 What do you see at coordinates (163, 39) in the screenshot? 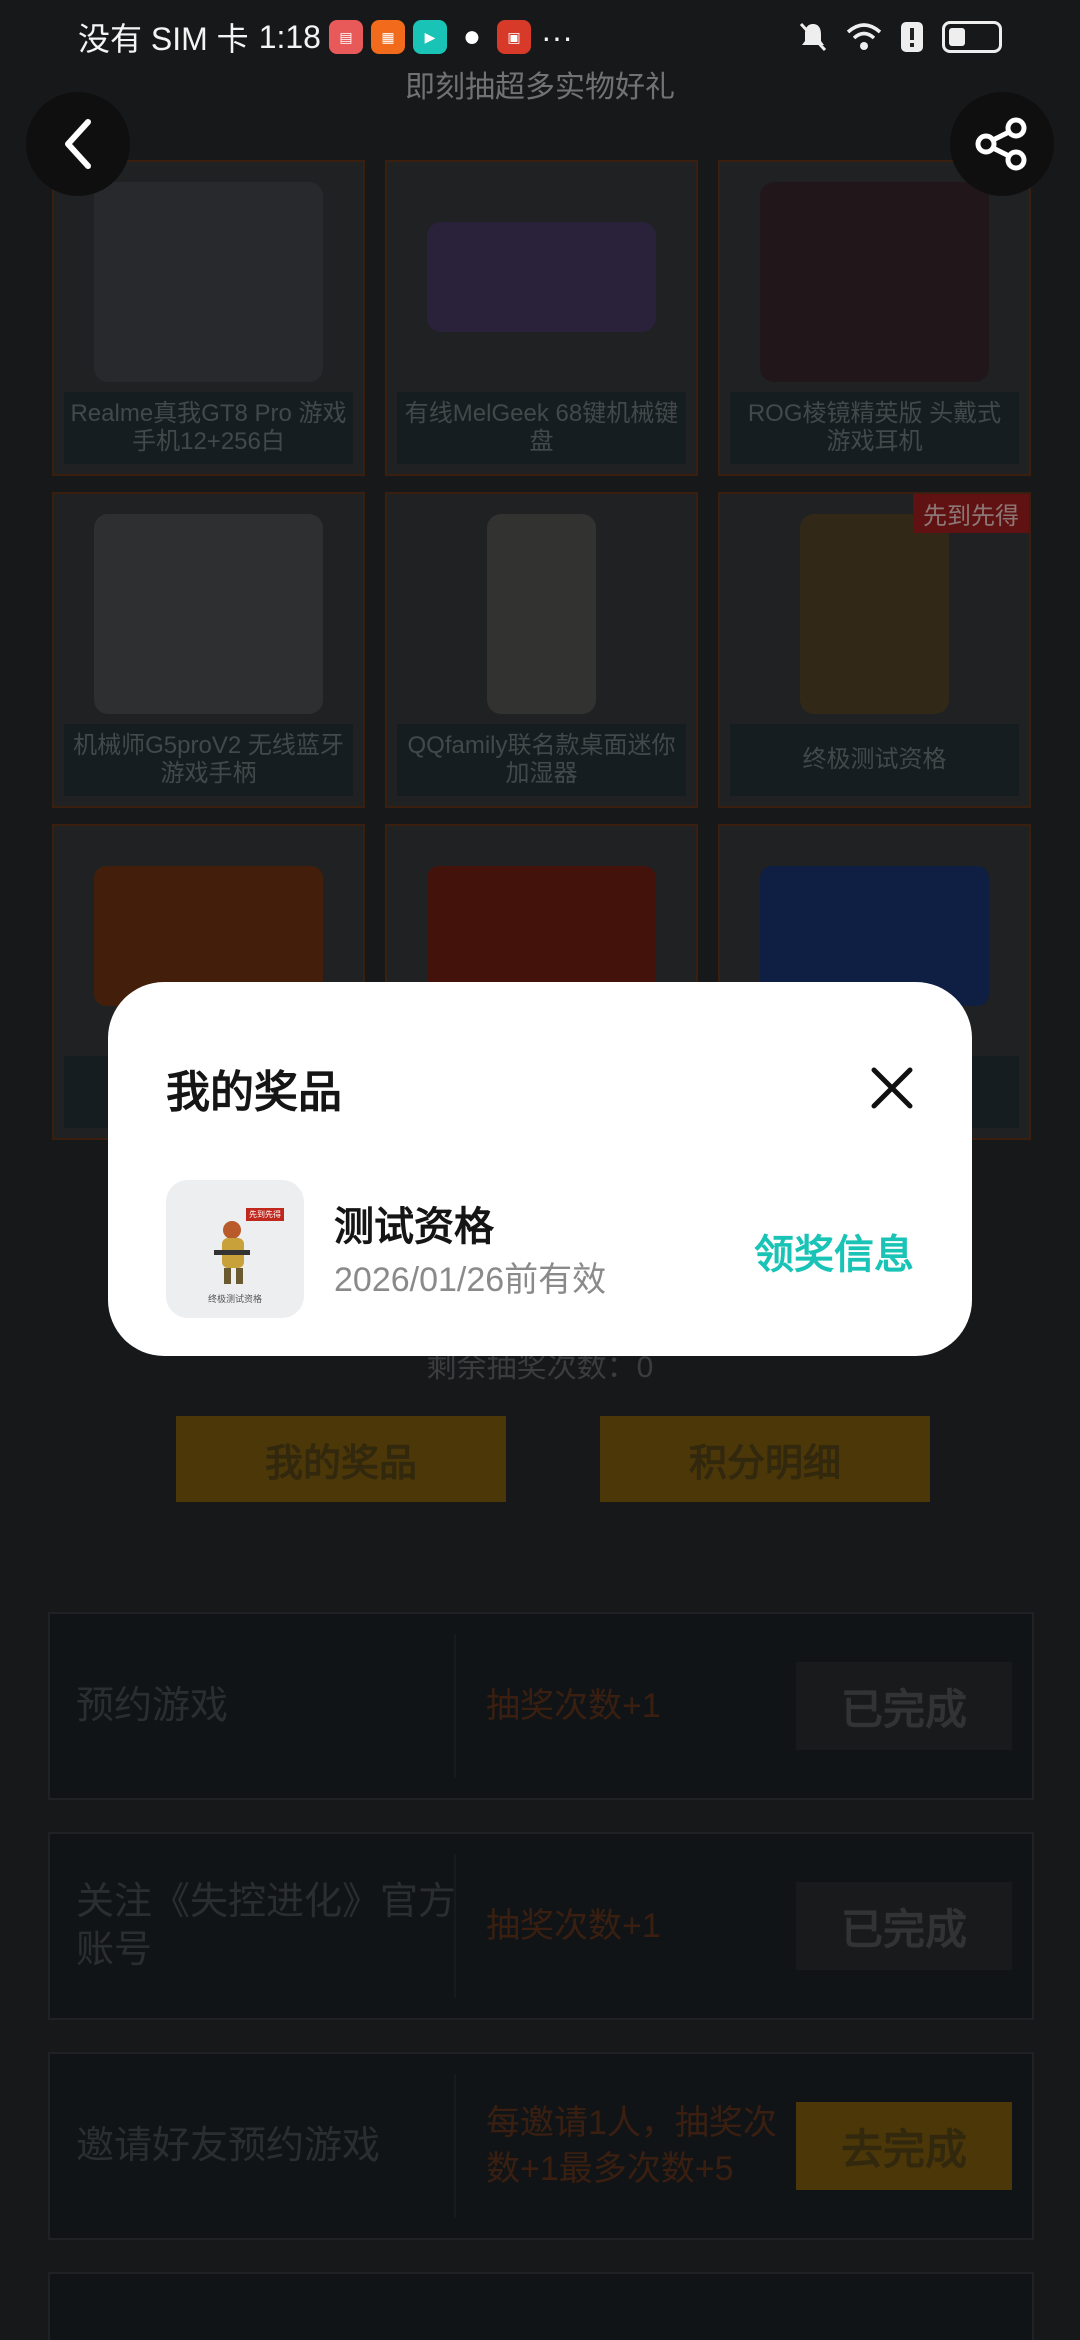
I see `carrier-text: 没有 SIM 卡` at bounding box center [163, 39].